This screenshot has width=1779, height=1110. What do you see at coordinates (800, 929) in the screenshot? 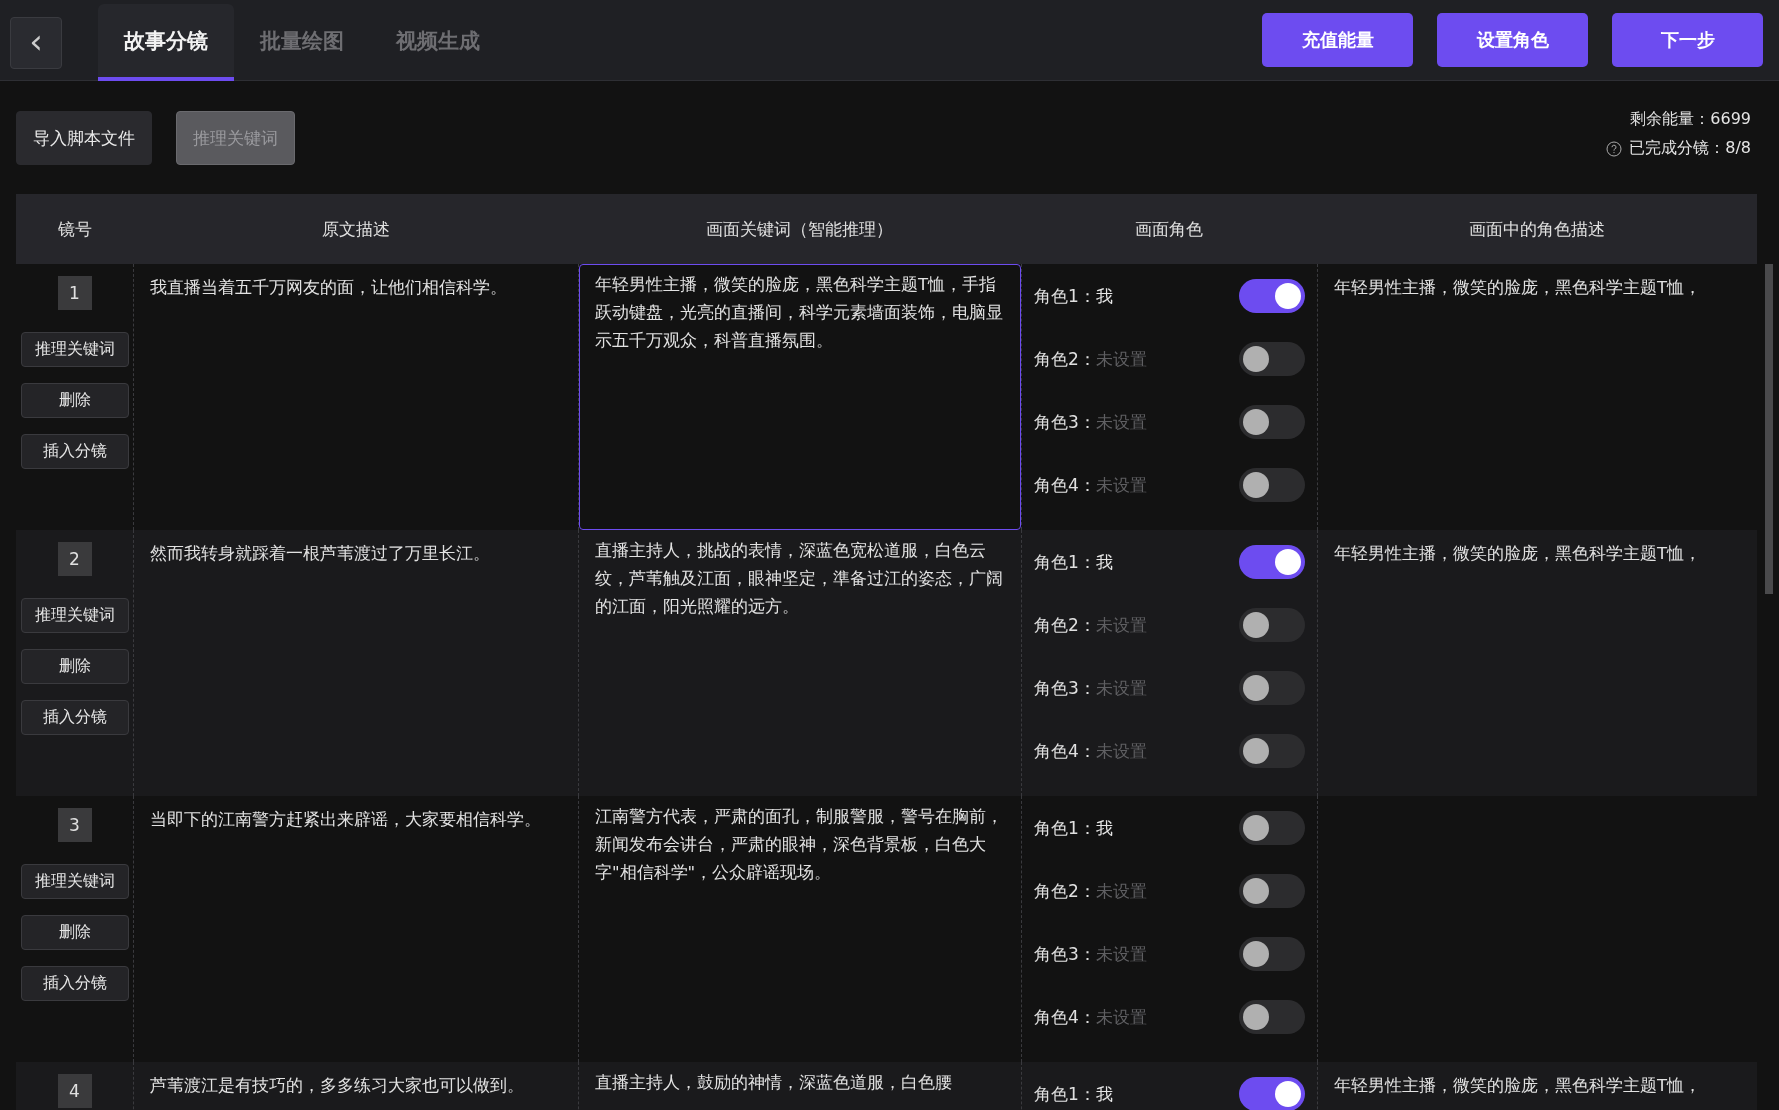
I see `keywords-field: 江南警方代表，严肃的面孔，制服警服，警号在胸前，新闻发布会讲台，严肃的眼神，深色背景板，白色大字"相信科学"，公众辟谣现场。` at bounding box center [800, 929].